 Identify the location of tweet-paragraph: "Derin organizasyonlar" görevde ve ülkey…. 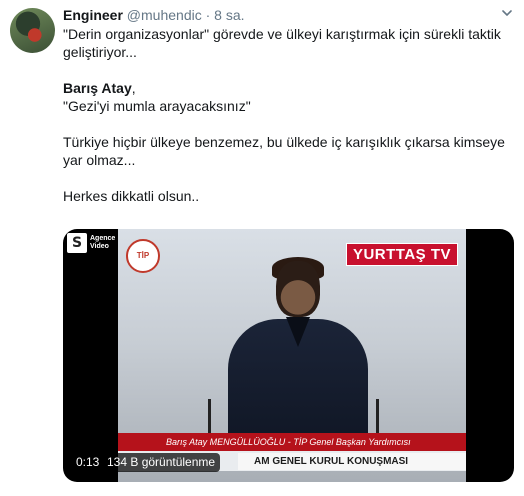
(282, 43).